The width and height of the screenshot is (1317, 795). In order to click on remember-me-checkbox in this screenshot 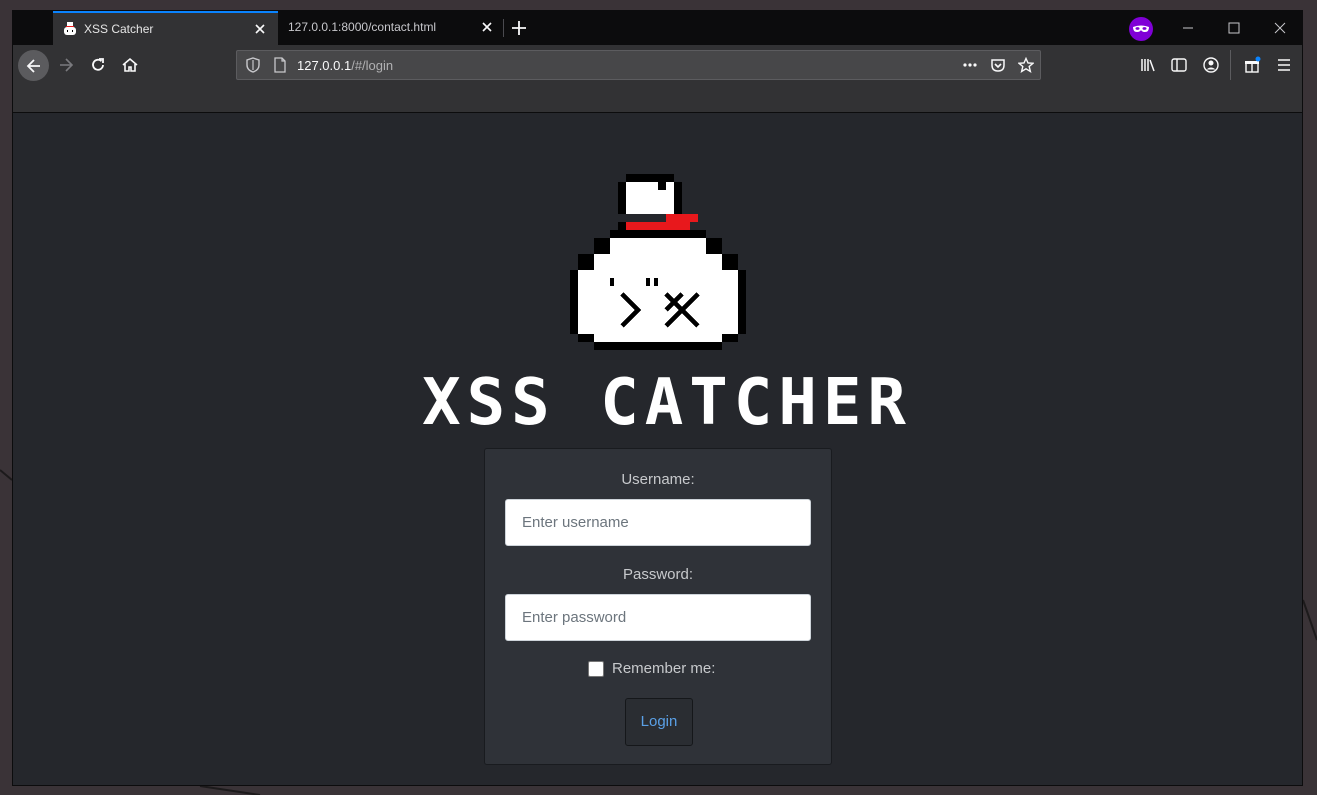, I will do `click(596, 668)`.